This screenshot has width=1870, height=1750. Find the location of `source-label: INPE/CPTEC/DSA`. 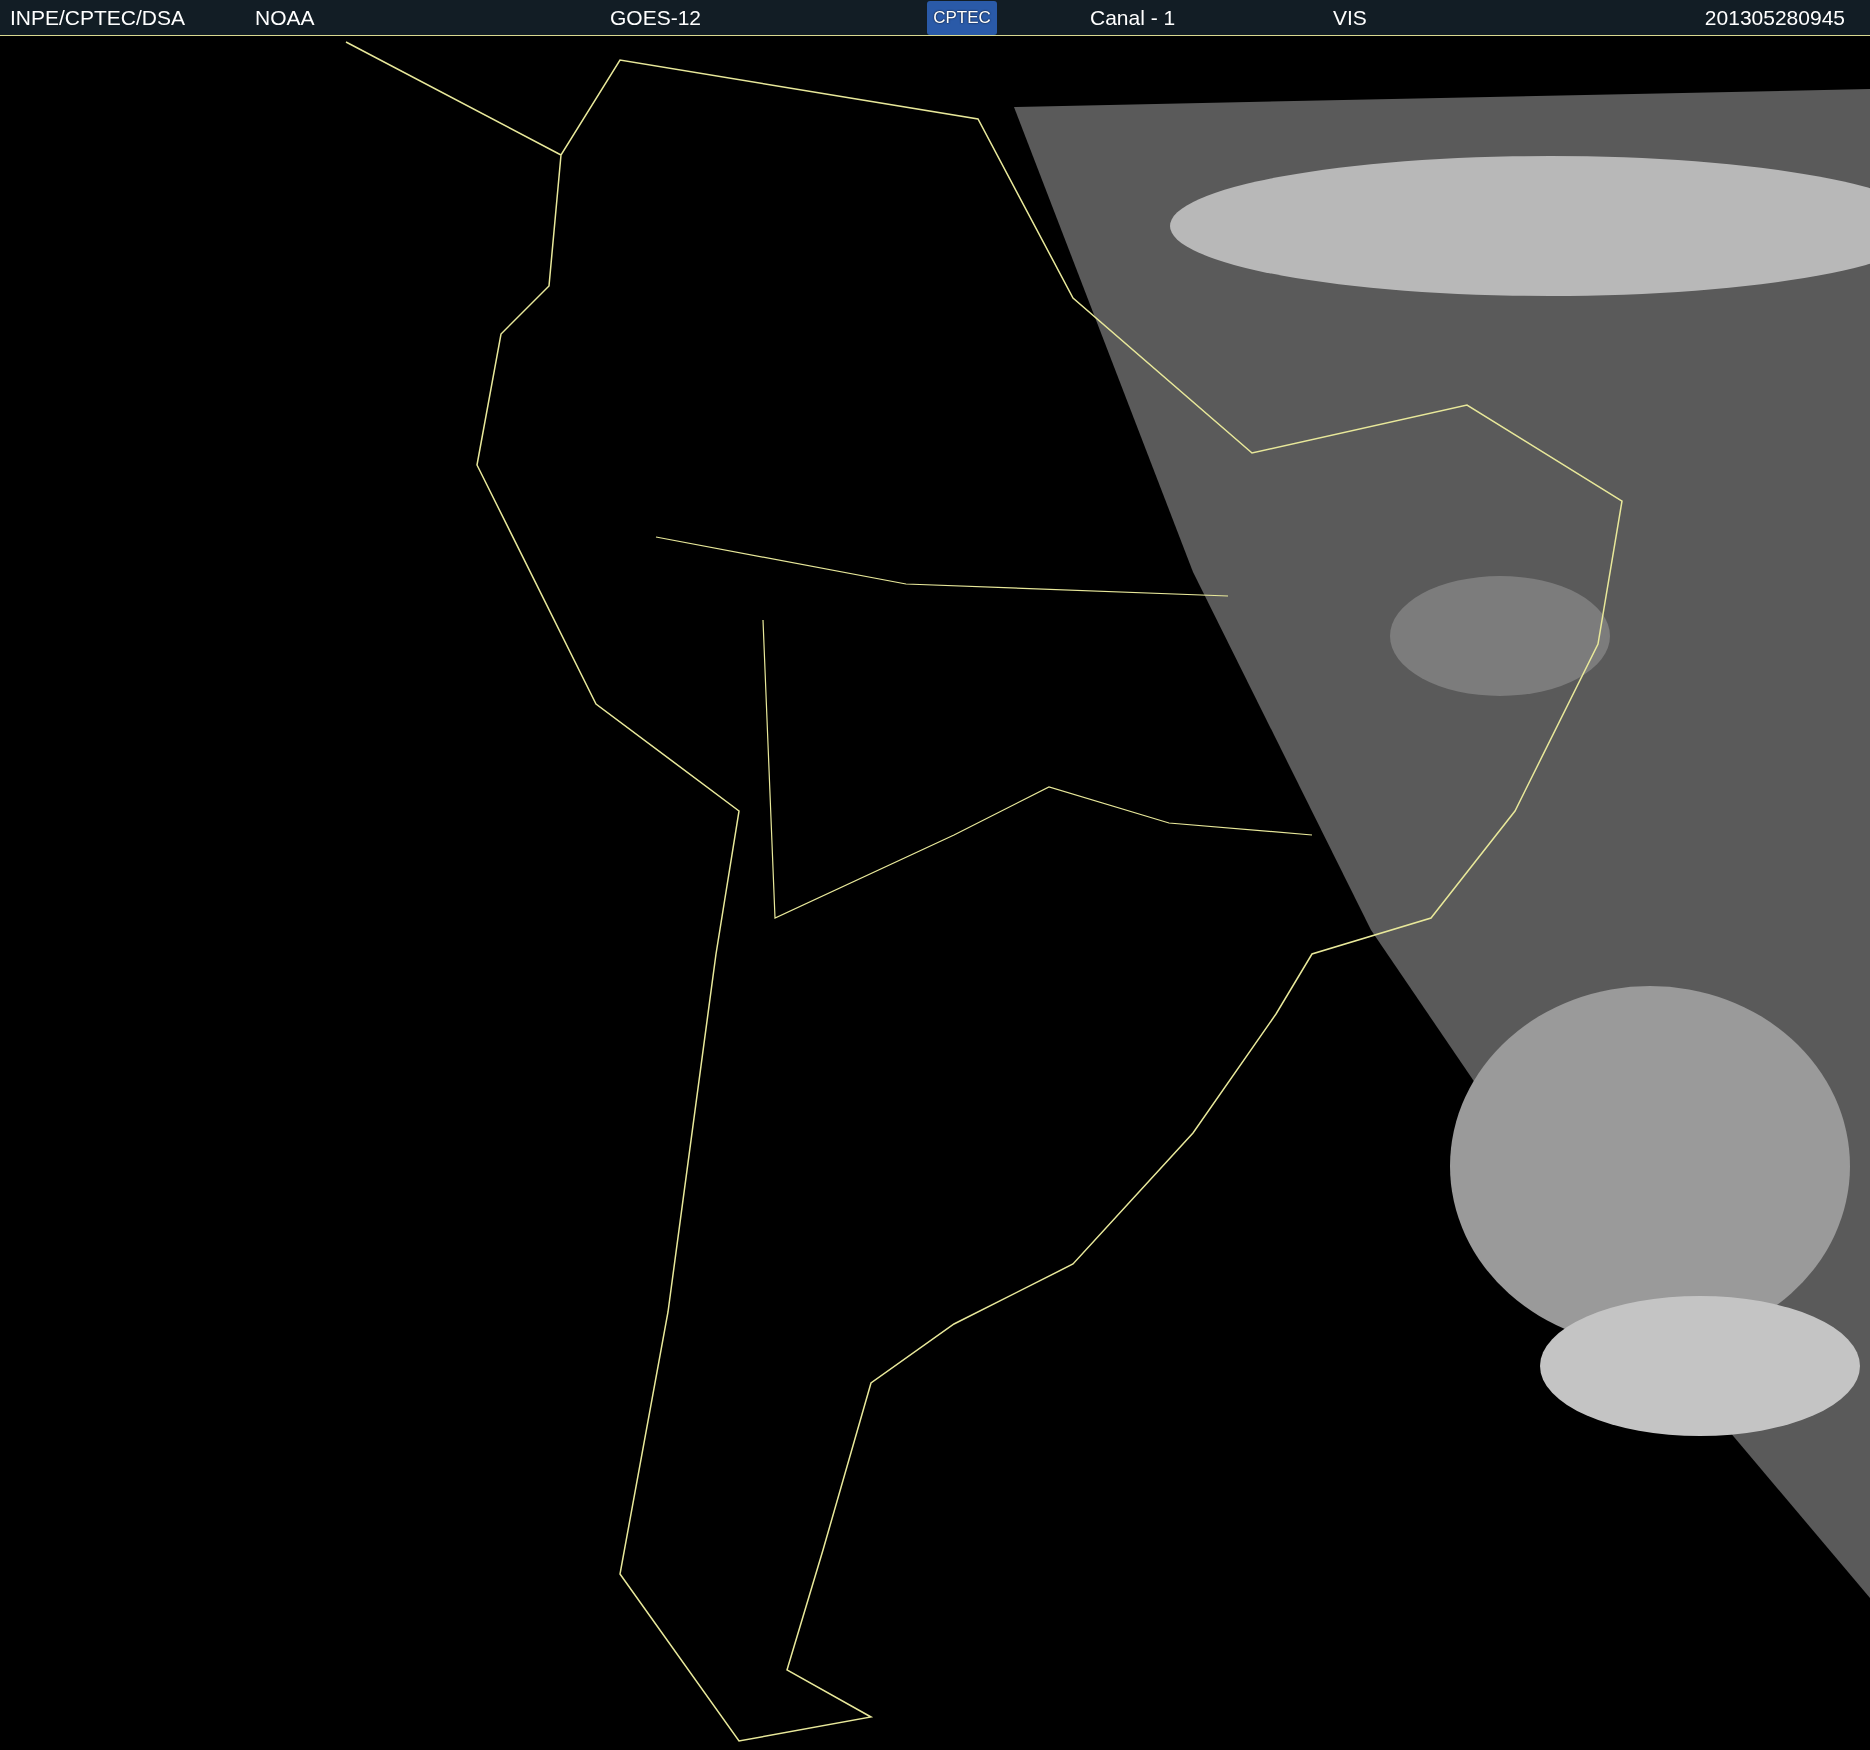

source-label: INPE/CPTEC/DSA is located at coordinates (98, 17).